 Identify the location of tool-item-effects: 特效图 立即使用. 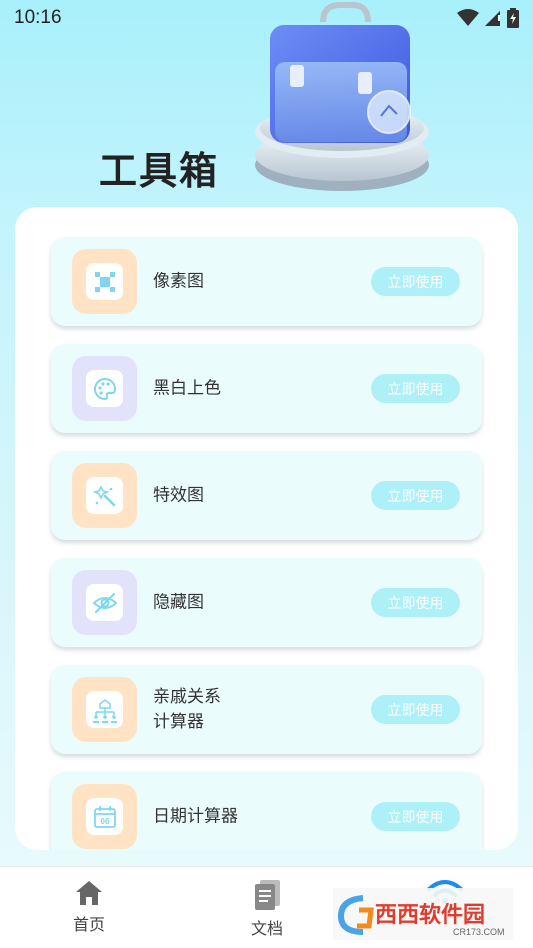
(266, 495).